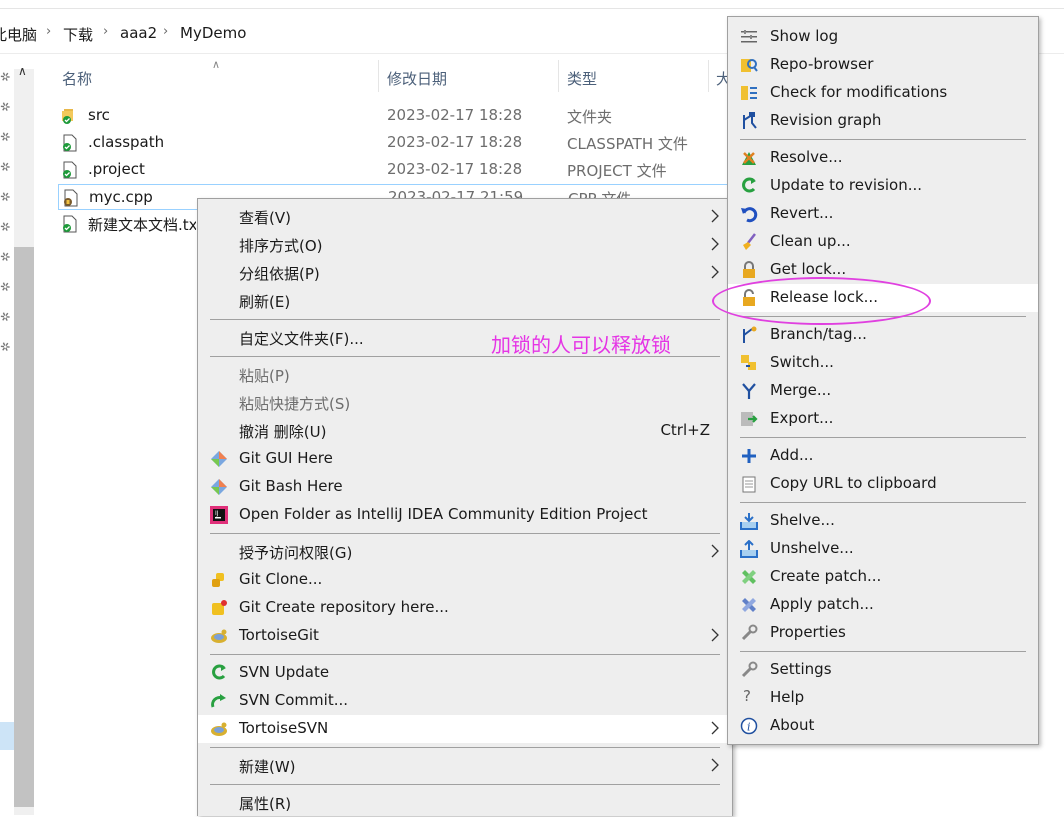 This screenshot has width=1064, height=817. I want to click on menu-item-settings: Settings, so click(883, 670).